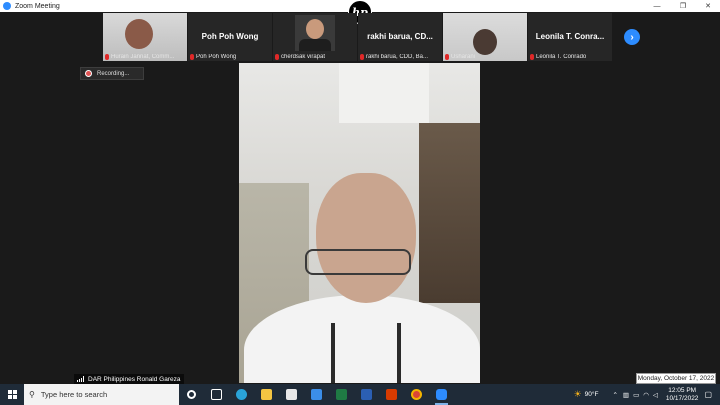 The image size is (720, 405). Describe the element at coordinates (441, 394) in the screenshot. I see `zoom-taskbar-icon` at that location.